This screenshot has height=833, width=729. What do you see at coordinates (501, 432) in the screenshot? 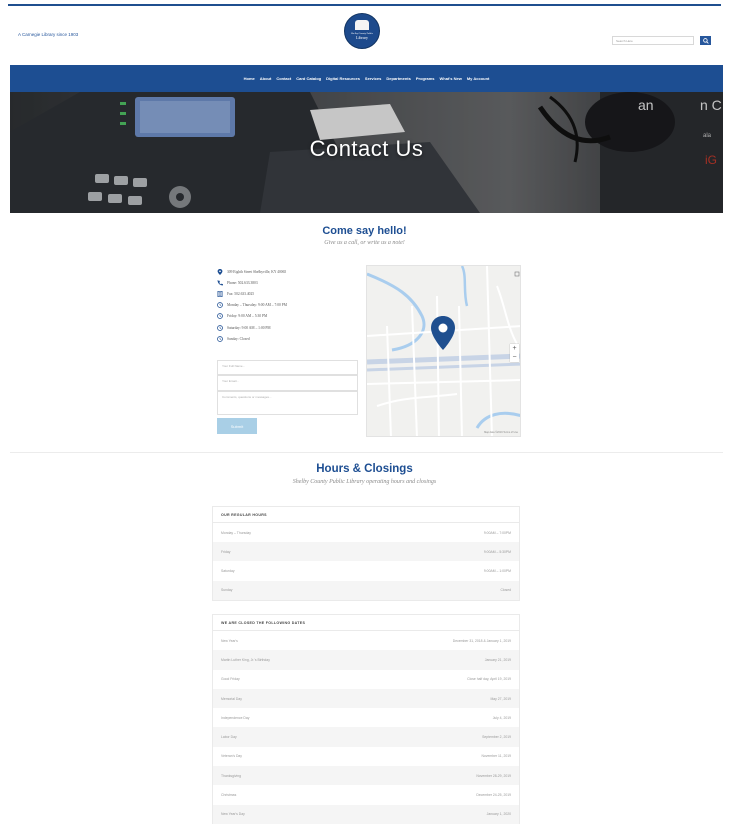
I see `map-attribution: Map data ©2019 Terms of Use` at bounding box center [501, 432].